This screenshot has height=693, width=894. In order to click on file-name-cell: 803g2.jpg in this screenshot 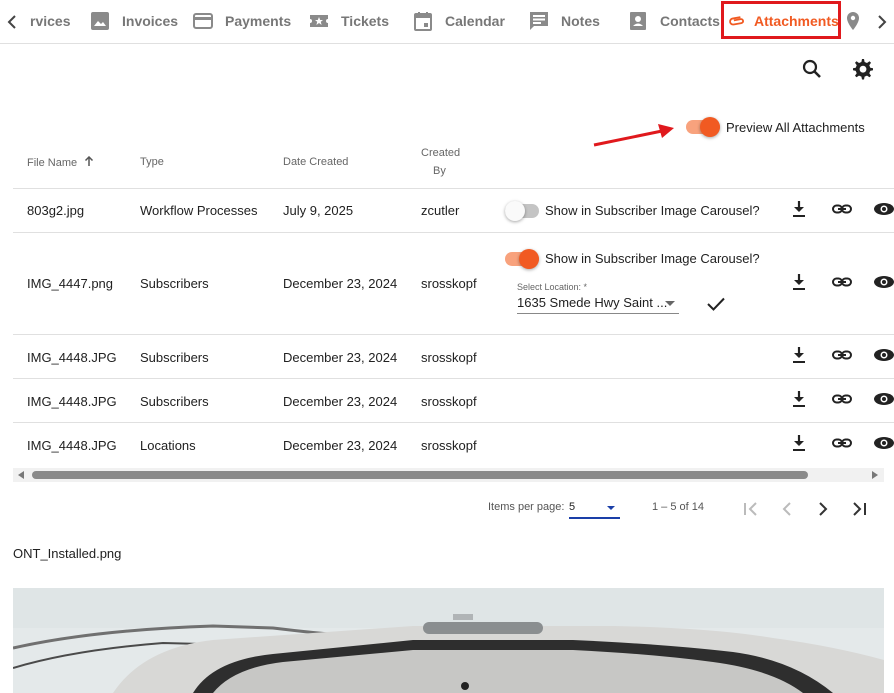, I will do `click(56, 210)`.